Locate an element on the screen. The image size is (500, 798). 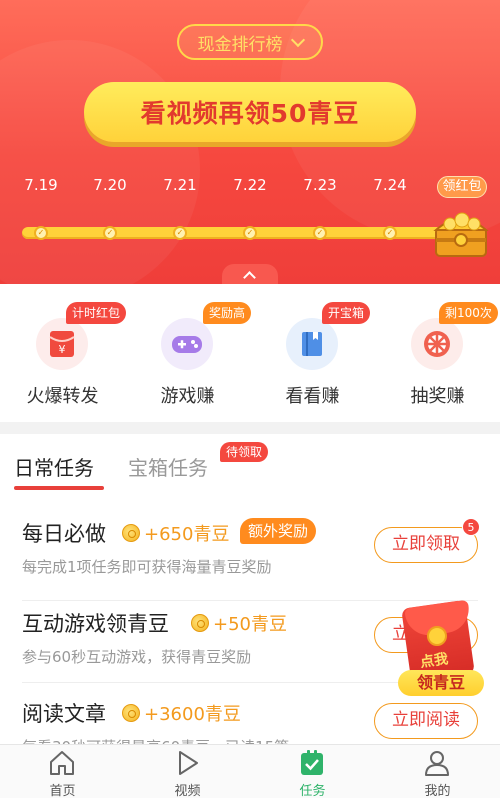
quick-action-badge: 计时红包 is located at coordinates (96, 313).